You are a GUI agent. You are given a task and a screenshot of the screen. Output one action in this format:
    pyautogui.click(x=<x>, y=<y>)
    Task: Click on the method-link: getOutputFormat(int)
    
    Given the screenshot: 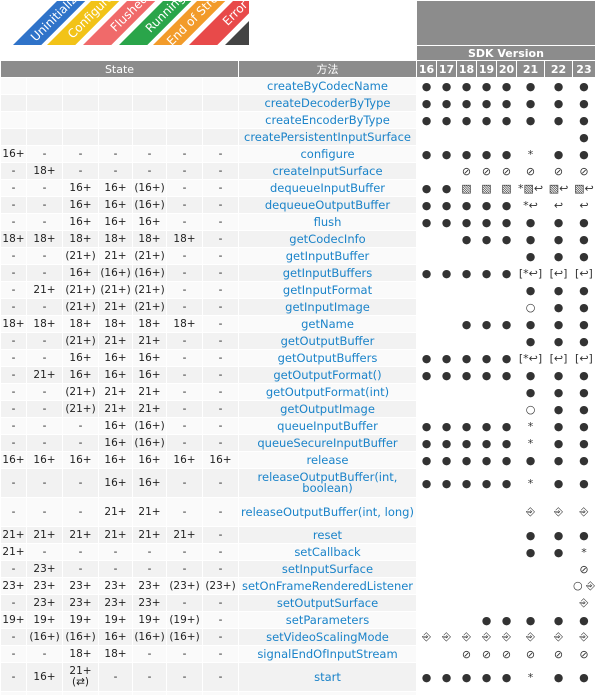 What is the action you would take?
    pyautogui.click(x=327, y=392)
    